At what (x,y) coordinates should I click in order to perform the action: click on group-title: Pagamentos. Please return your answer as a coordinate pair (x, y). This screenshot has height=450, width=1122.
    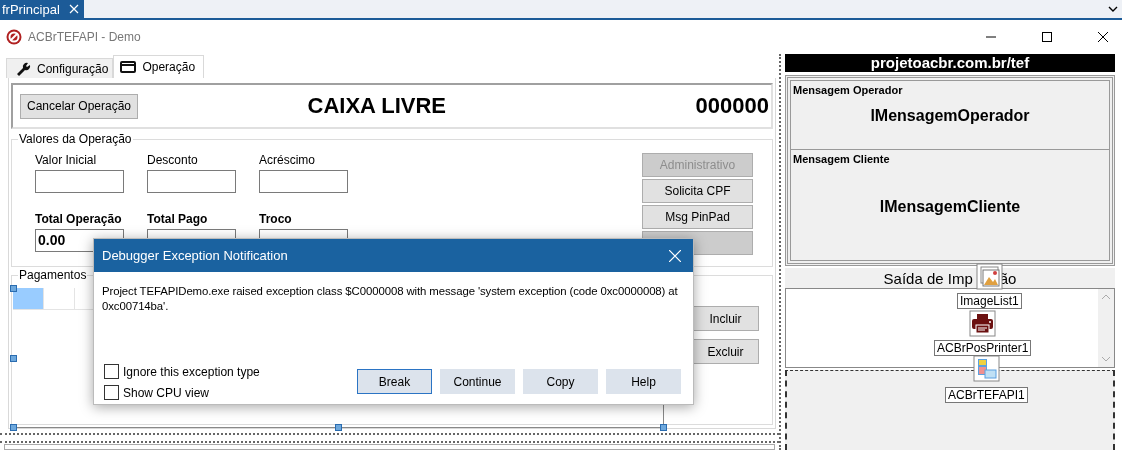
    Looking at the image, I should click on (53, 275).